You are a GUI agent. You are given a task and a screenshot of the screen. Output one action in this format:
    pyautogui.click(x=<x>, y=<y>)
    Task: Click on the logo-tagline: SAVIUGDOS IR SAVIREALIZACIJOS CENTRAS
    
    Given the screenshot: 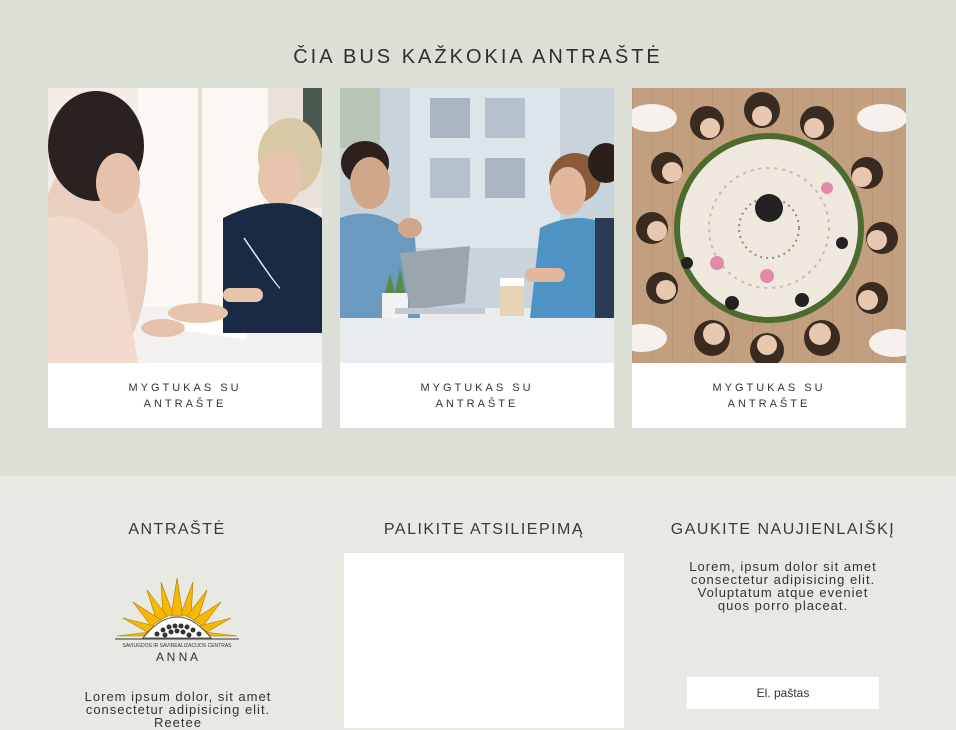 What is the action you would take?
    pyautogui.click(x=177, y=646)
    